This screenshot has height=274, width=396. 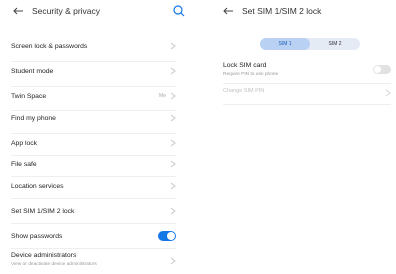 I want to click on list-item-app-lock: App lock, so click(x=93, y=143).